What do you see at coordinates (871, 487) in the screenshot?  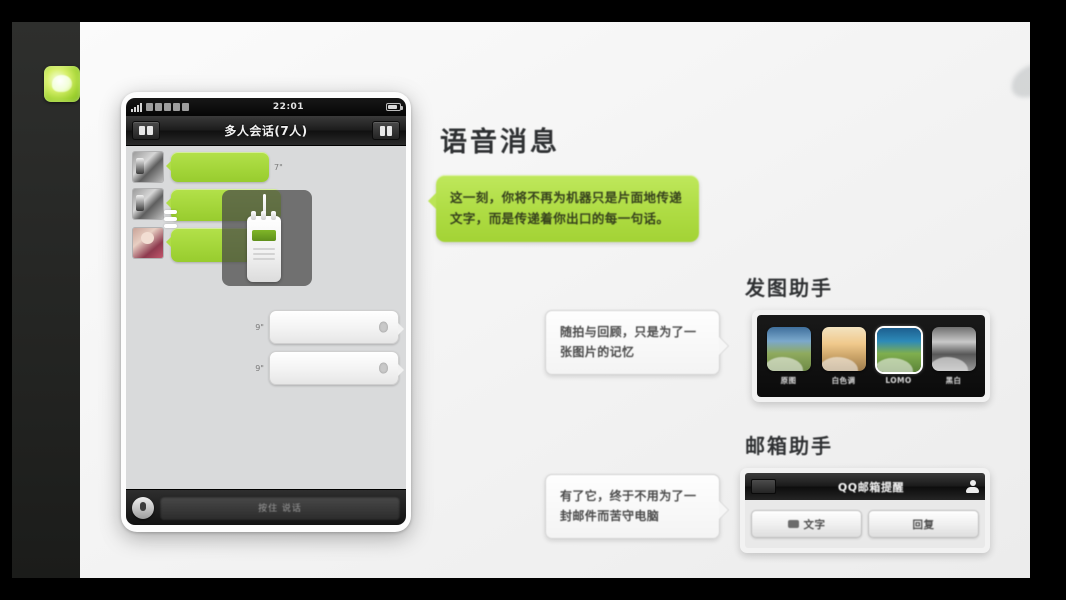 I see `mail-widget-title: QQ邮箱提醒` at bounding box center [871, 487].